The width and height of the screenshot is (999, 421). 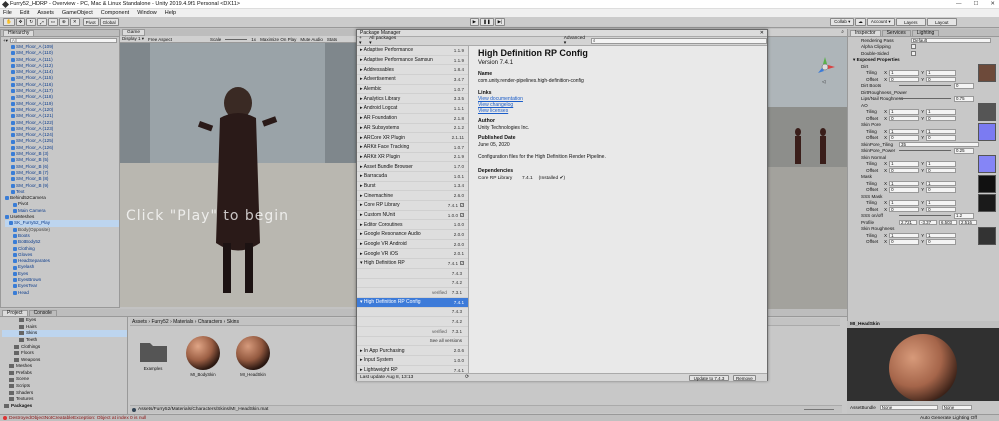 I want to click on package-list-item: ▸ Barracuda 1.0.1, so click(x=412, y=177).